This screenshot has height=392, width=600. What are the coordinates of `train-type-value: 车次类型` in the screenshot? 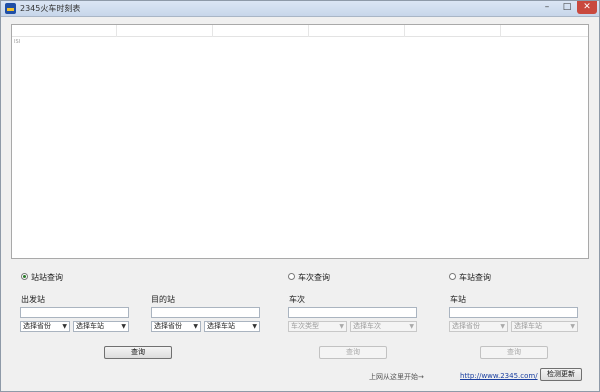 It's located at (305, 326).